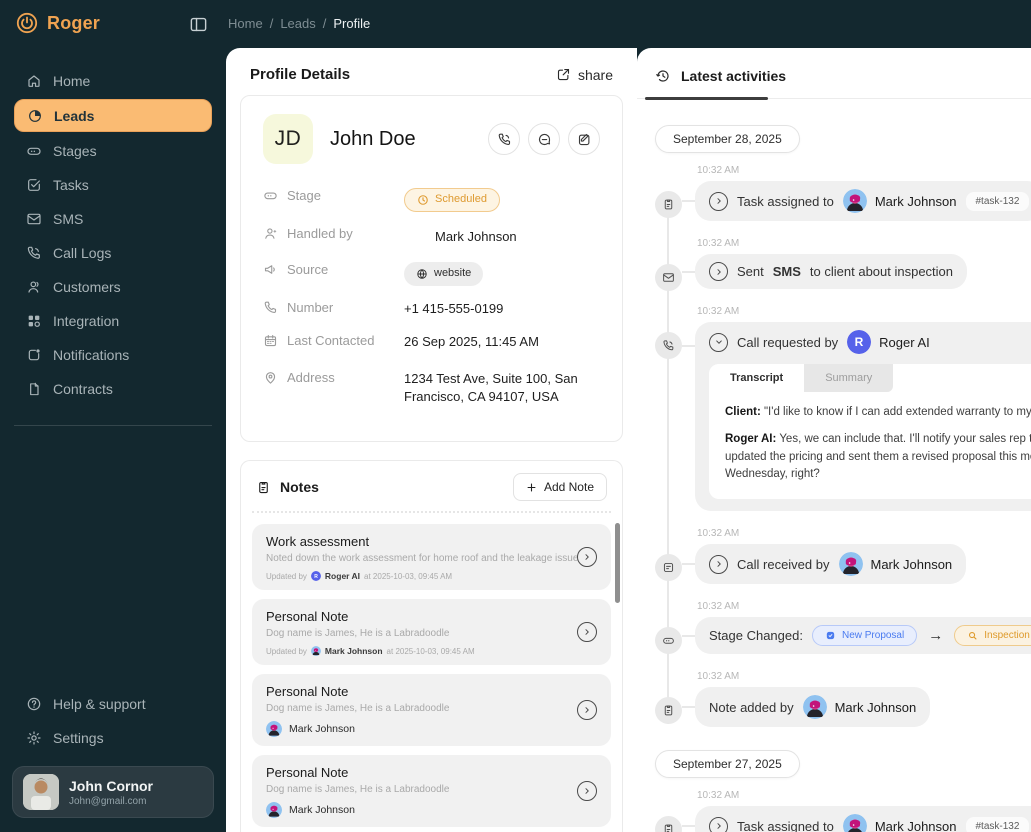  Describe the element at coordinates (786, 271) in the screenshot. I see `activity-text-bold: SMS` at that location.